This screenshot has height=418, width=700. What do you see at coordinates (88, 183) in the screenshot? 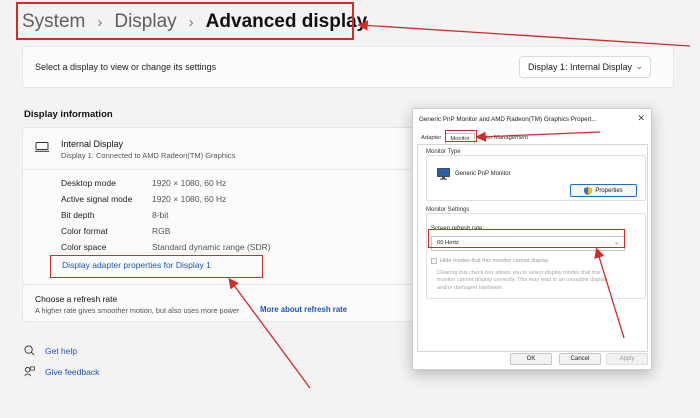
I see `prop-label-desktop-mode: Desktop mode` at bounding box center [88, 183].